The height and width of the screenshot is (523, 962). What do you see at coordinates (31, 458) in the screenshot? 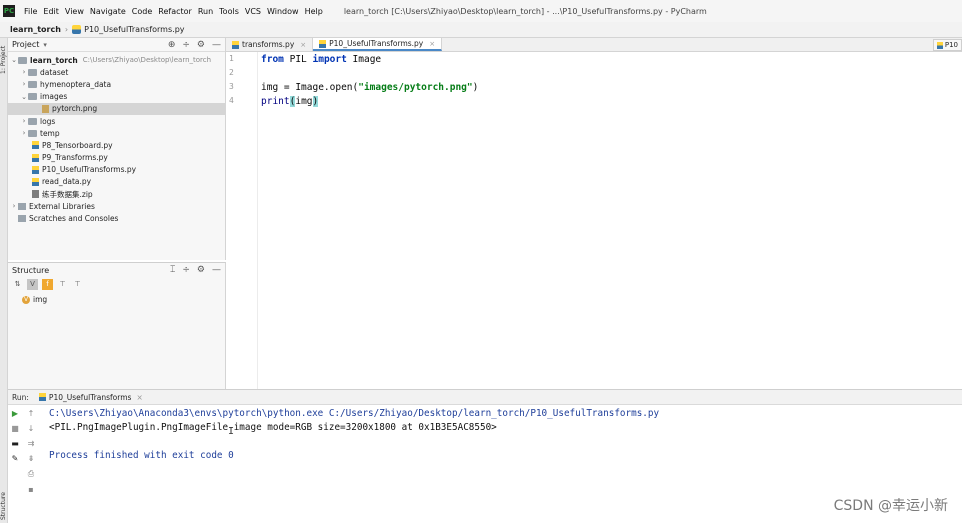
I see `scroll-to-end-icon: ⇟` at bounding box center [31, 458].